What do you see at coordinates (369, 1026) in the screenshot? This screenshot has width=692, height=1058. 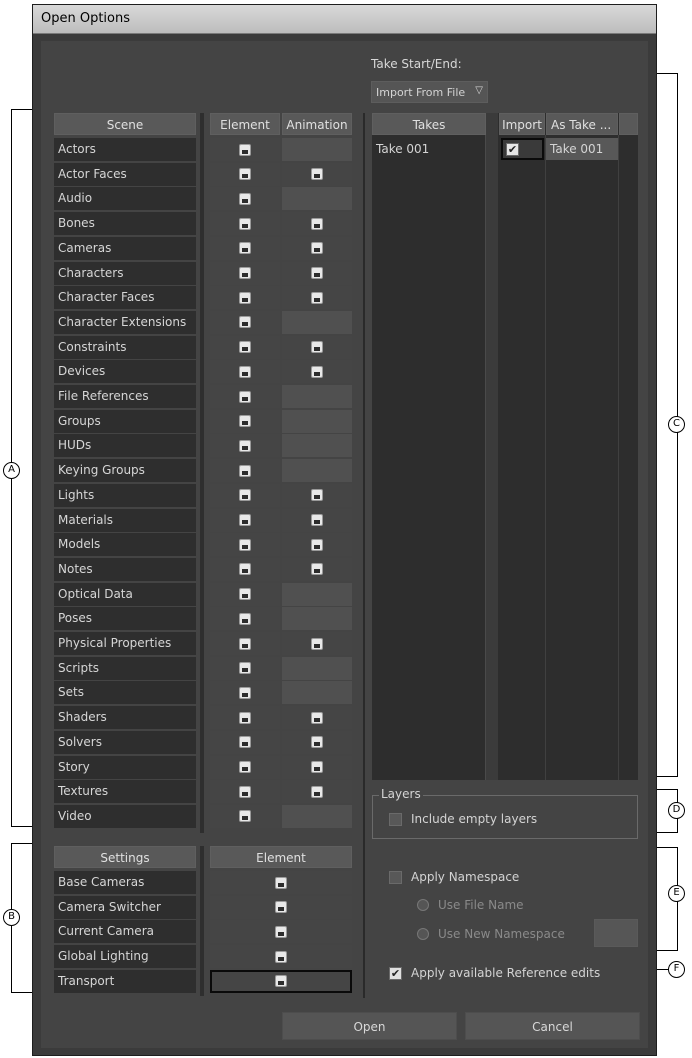 I see `open-button: Open` at bounding box center [369, 1026].